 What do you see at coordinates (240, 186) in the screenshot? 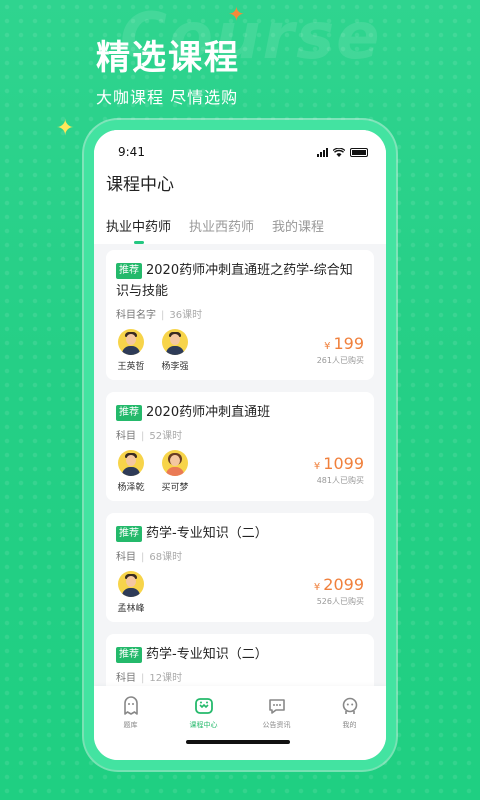
I see `page-header: 课程中心` at bounding box center [240, 186].